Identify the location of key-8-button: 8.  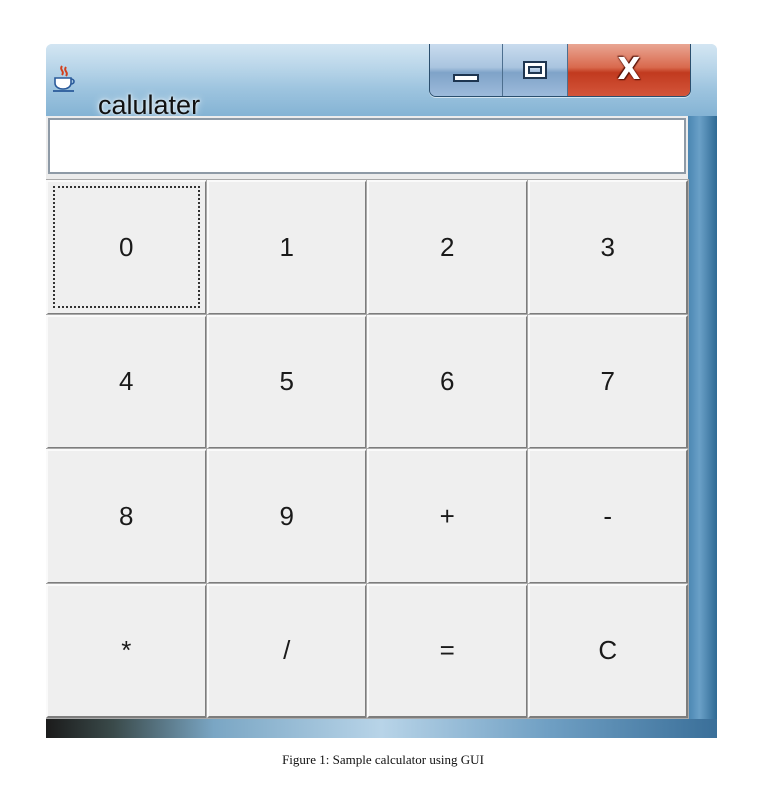
(127, 516).